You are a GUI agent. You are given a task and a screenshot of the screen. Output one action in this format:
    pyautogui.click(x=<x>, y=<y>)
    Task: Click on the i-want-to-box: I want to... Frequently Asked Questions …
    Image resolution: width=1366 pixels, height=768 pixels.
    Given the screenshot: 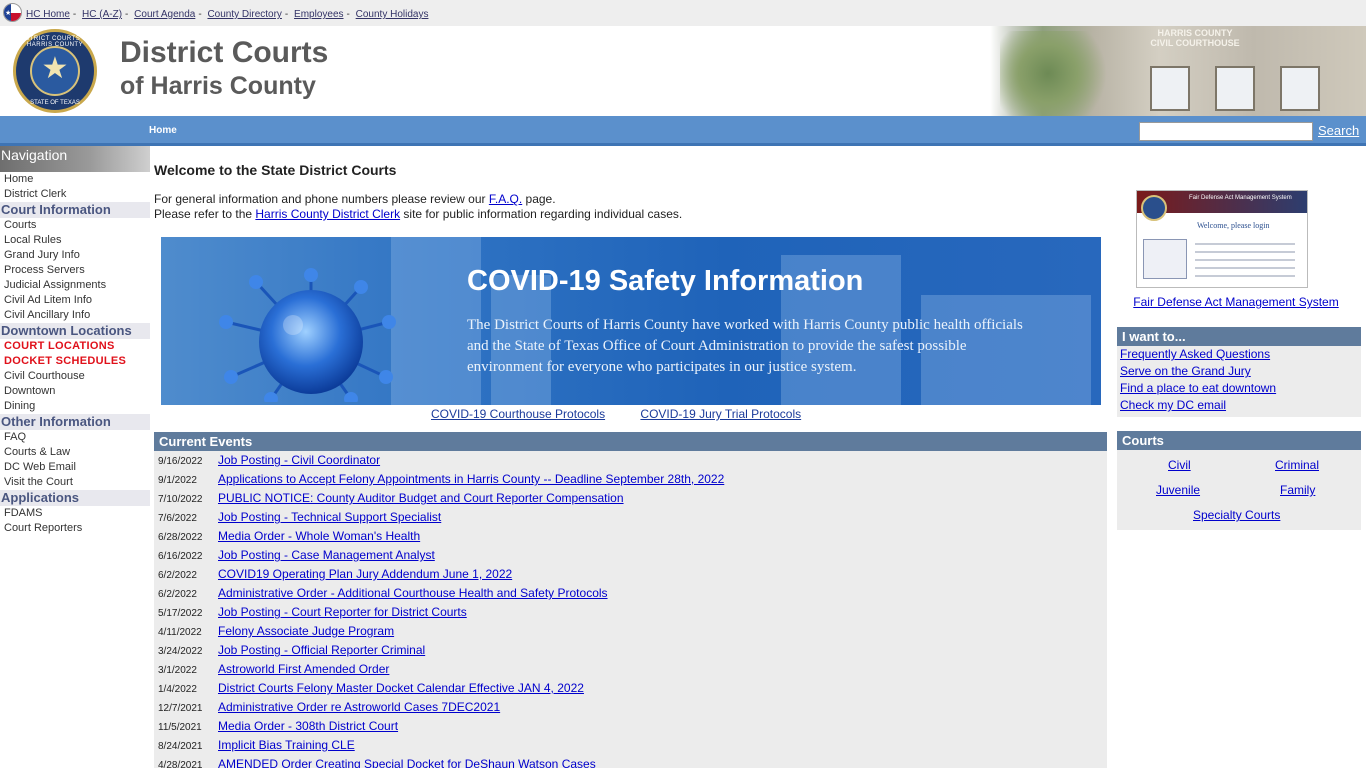 What is the action you would take?
    pyautogui.click(x=1239, y=372)
    